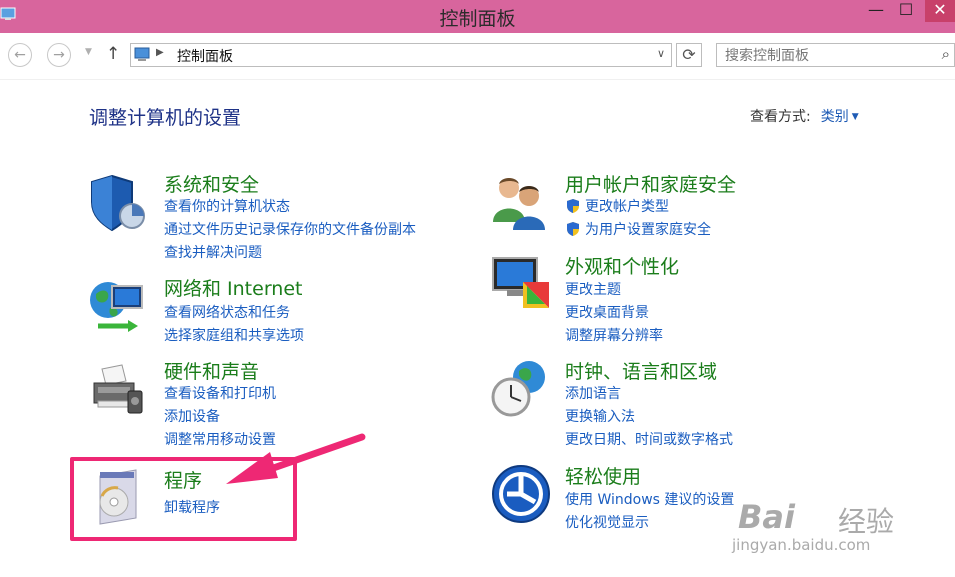 The image size is (955, 577). Describe the element at coordinates (801, 545) in the screenshot. I see `watermark-url: jingyan.baidu.com` at that location.